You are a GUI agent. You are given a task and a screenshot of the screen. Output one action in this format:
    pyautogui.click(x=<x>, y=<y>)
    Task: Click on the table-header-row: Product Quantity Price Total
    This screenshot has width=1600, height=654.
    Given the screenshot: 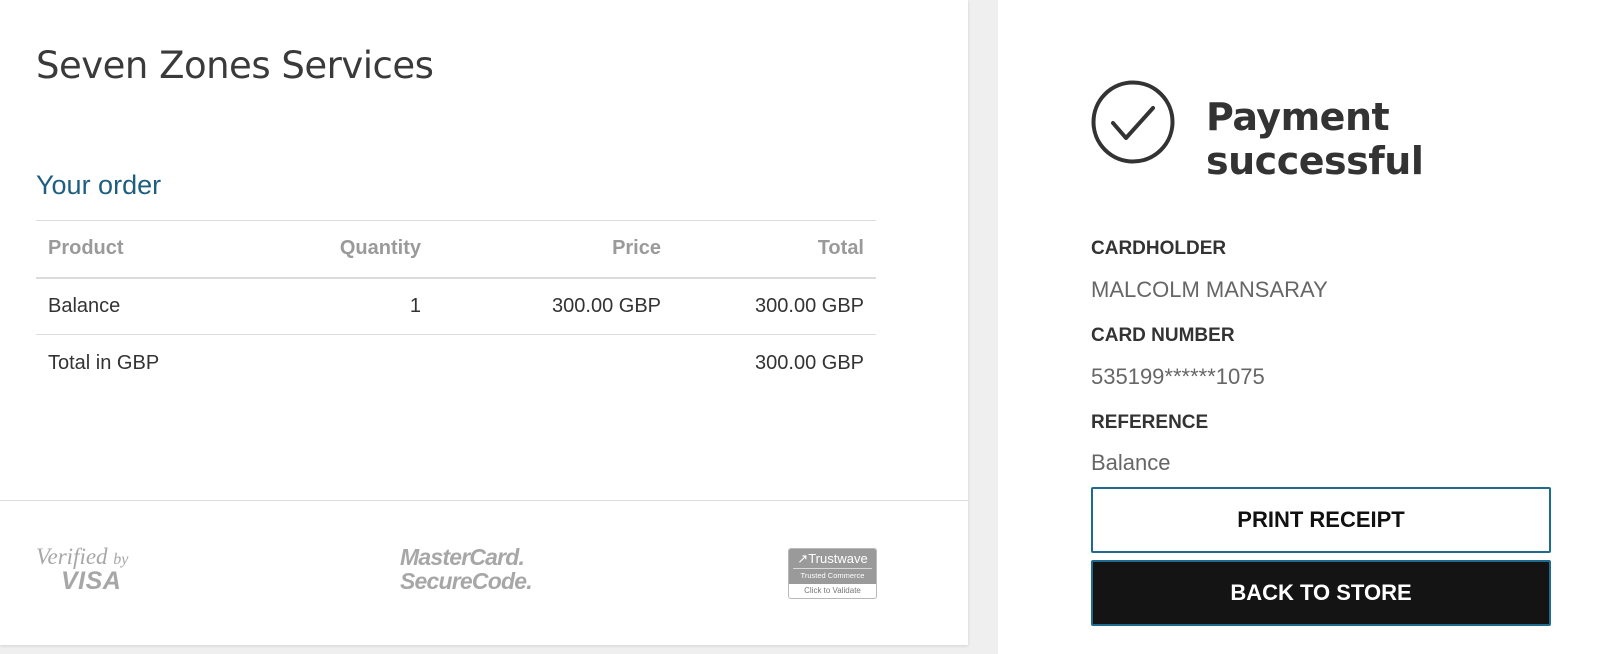 What is the action you would take?
    pyautogui.click(x=456, y=249)
    